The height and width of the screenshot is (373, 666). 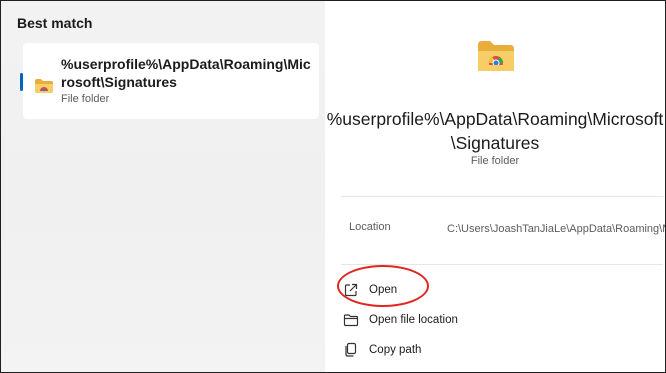 I want to click on detail-title-line2: \Signatures, so click(x=495, y=143).